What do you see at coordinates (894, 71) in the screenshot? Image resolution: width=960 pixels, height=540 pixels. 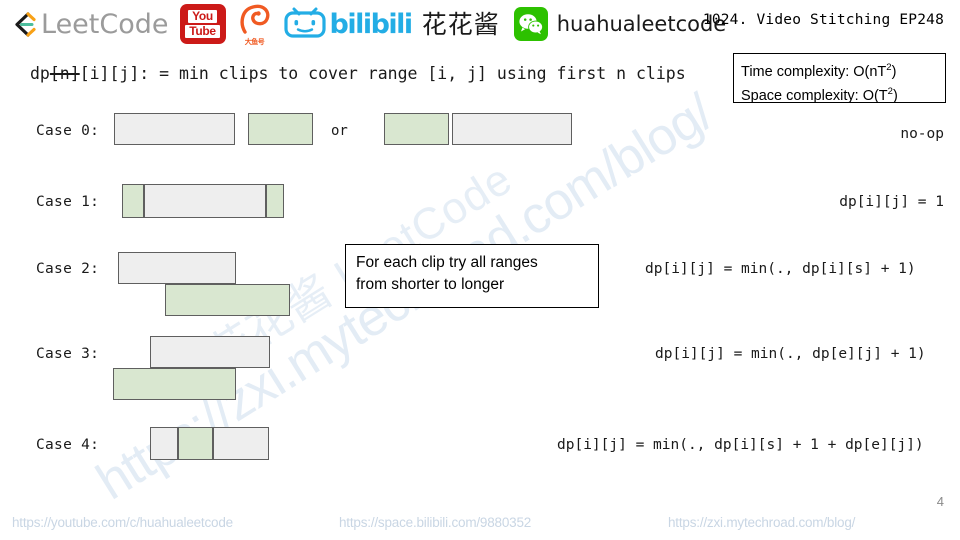 I see `time-complexity-tail: )` at bounding box center [894, 71].